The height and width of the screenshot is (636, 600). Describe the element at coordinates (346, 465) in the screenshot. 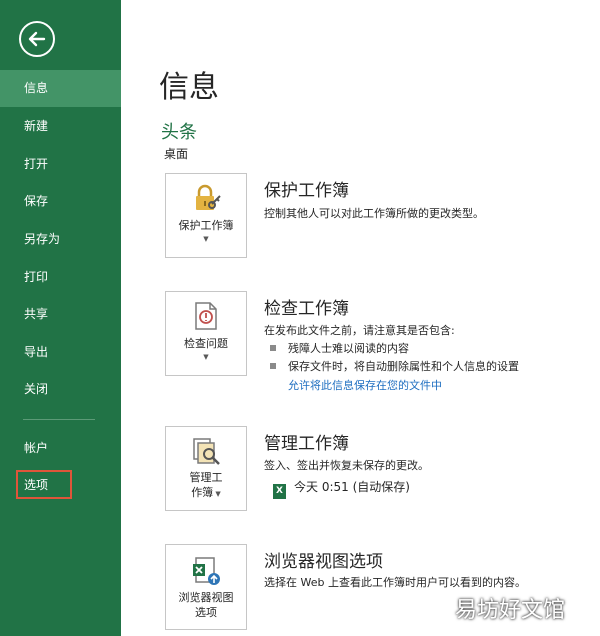

I see `manage-workbook-desc: 签入、签出并恢复未保存的更改。` at that location.